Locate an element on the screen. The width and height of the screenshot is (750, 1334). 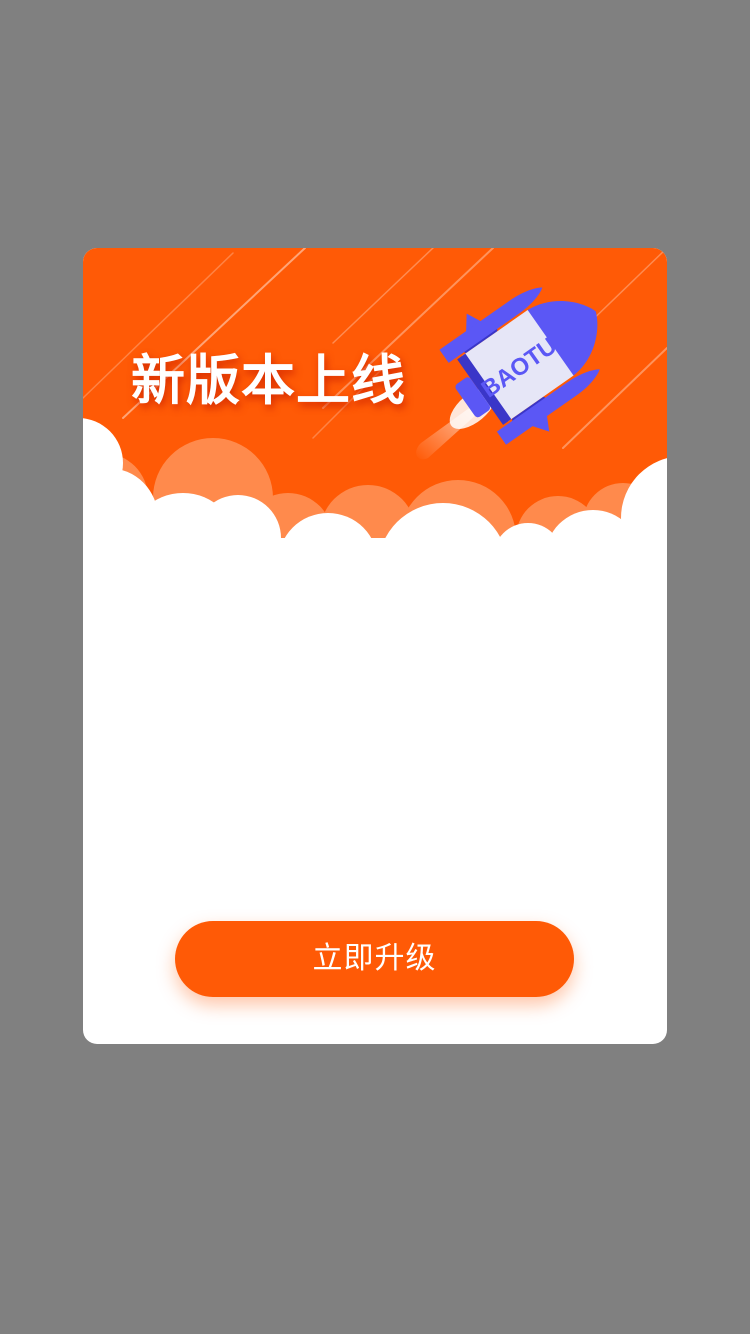
dialog-title: 新版本上线 is located at coordinates (268, 380).